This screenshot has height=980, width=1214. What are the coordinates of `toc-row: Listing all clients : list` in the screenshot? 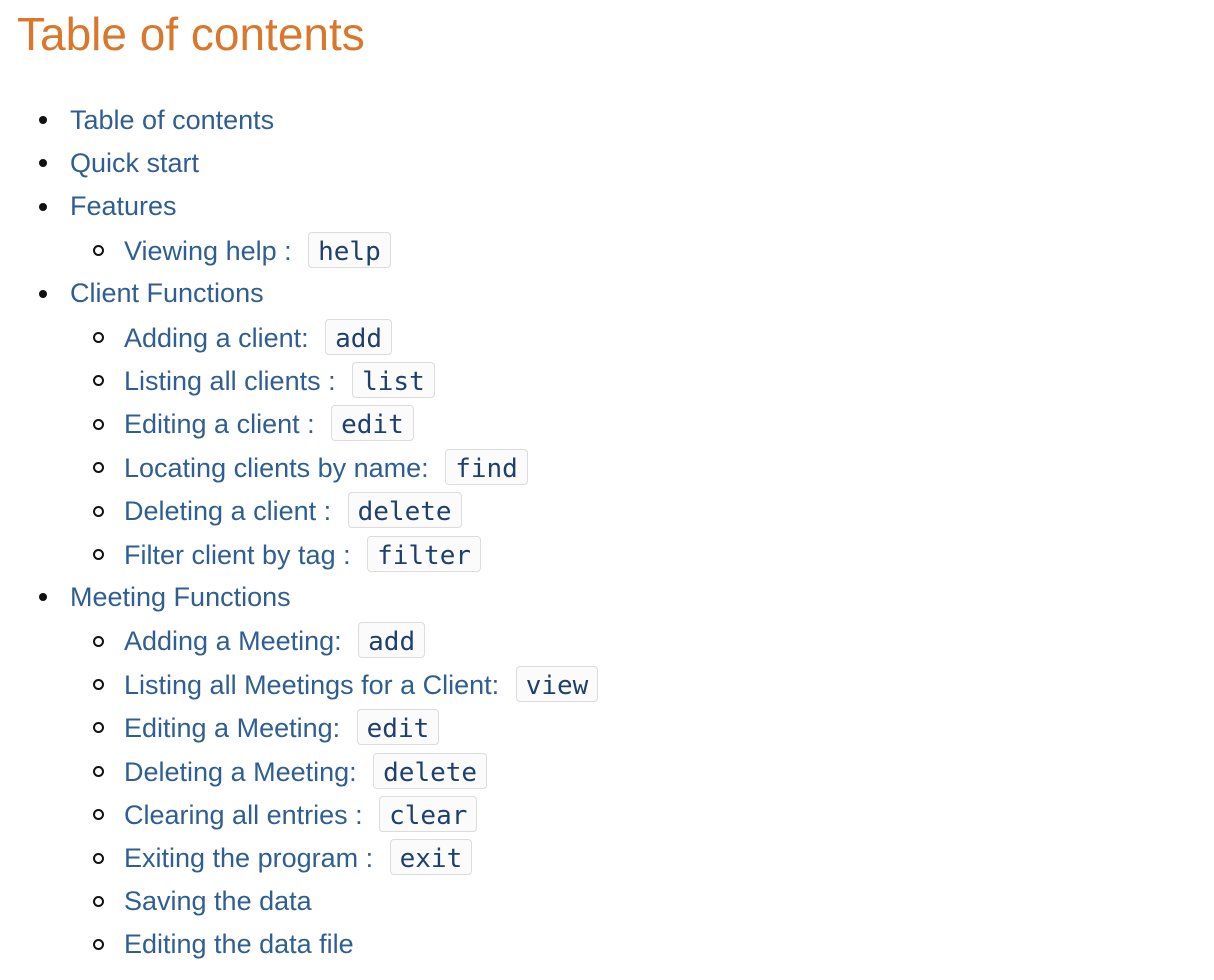 It's located at (345, 379).